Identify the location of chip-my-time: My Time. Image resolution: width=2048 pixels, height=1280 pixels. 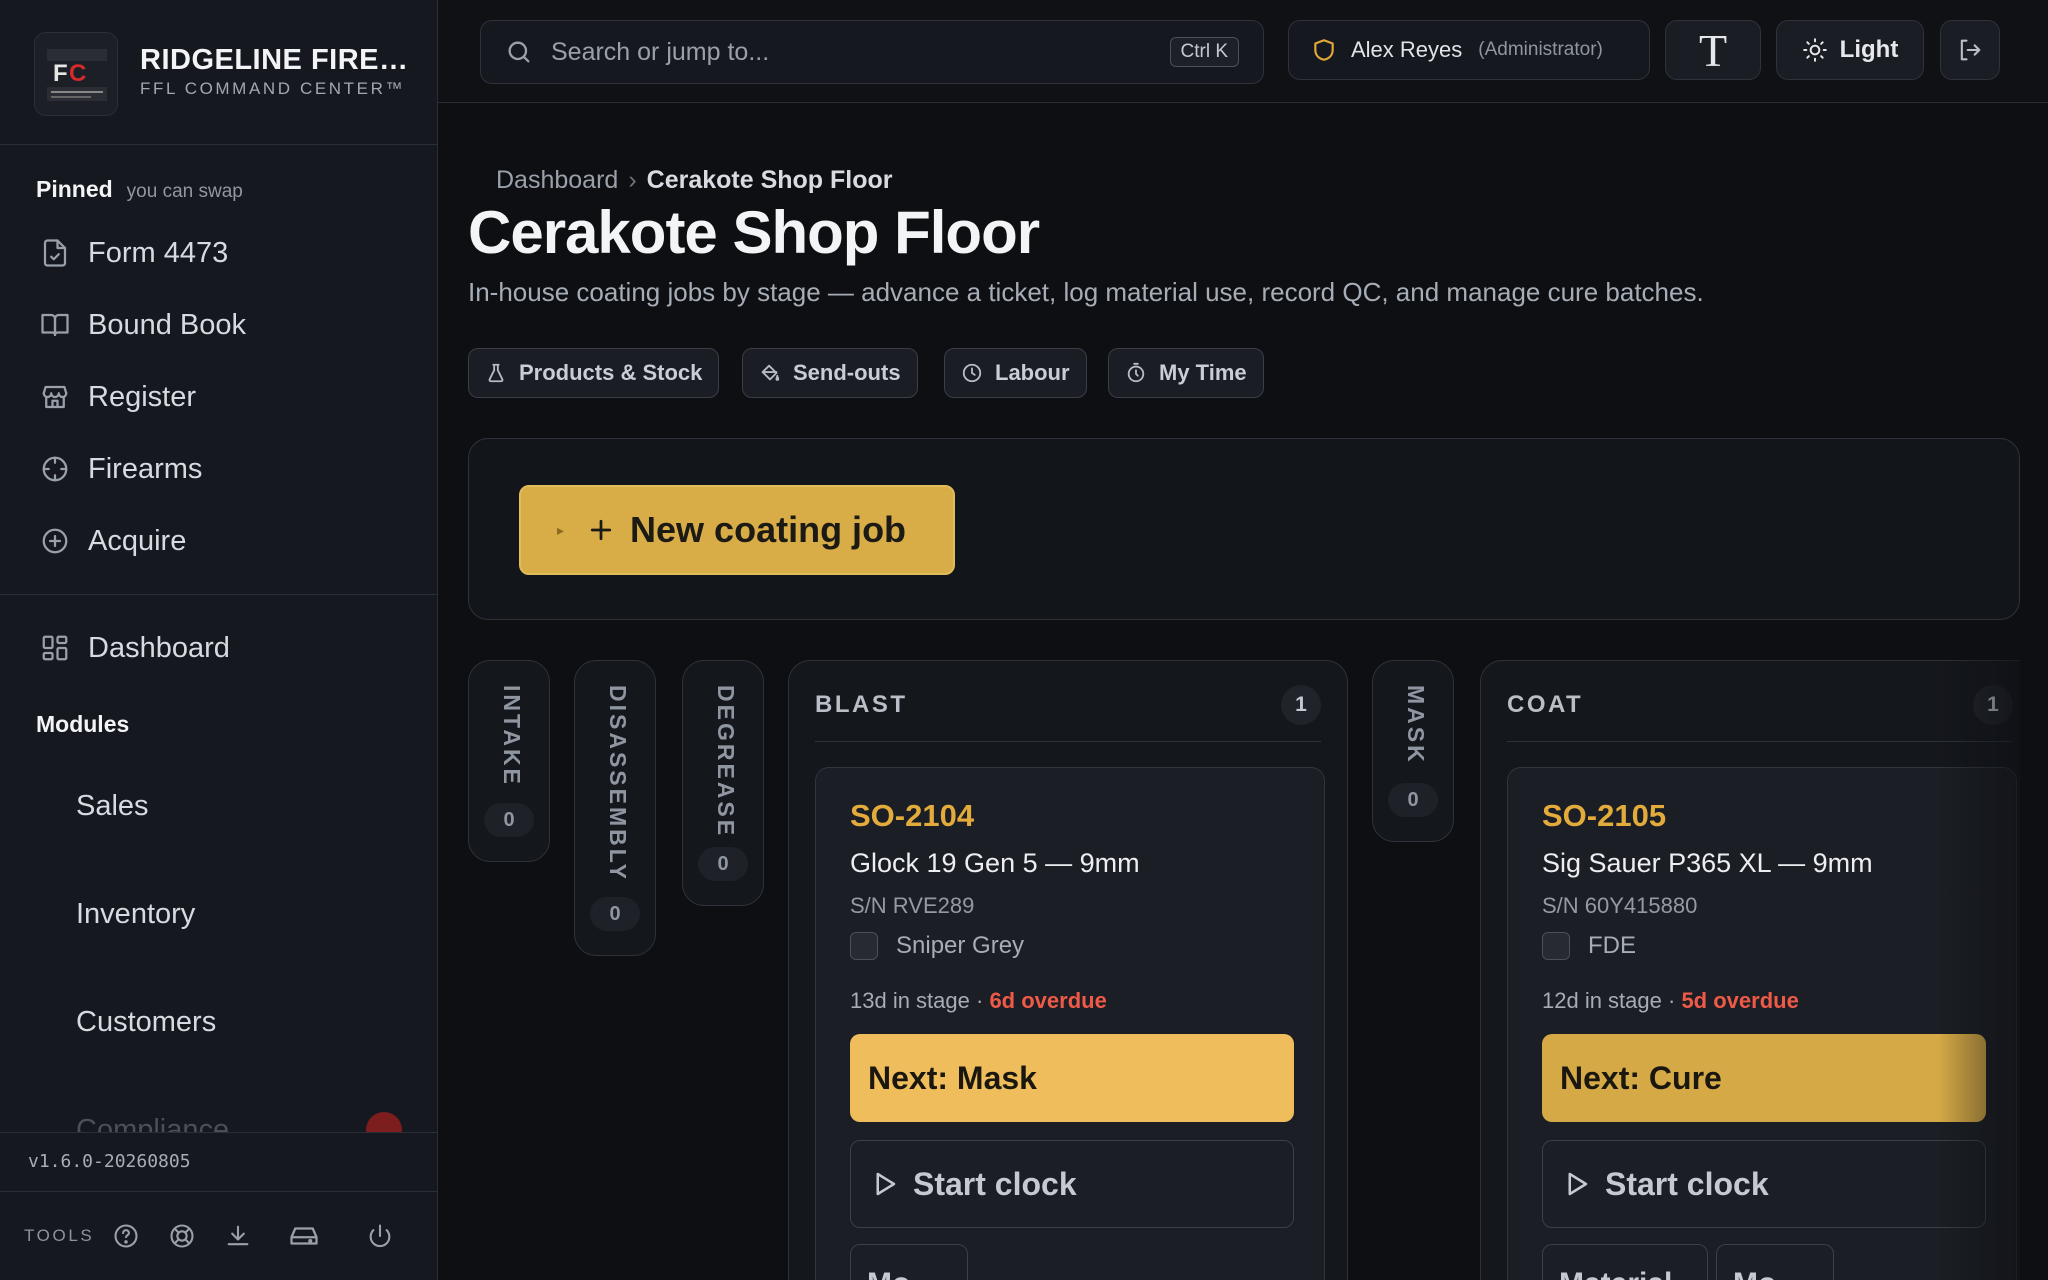
(1186, 373).